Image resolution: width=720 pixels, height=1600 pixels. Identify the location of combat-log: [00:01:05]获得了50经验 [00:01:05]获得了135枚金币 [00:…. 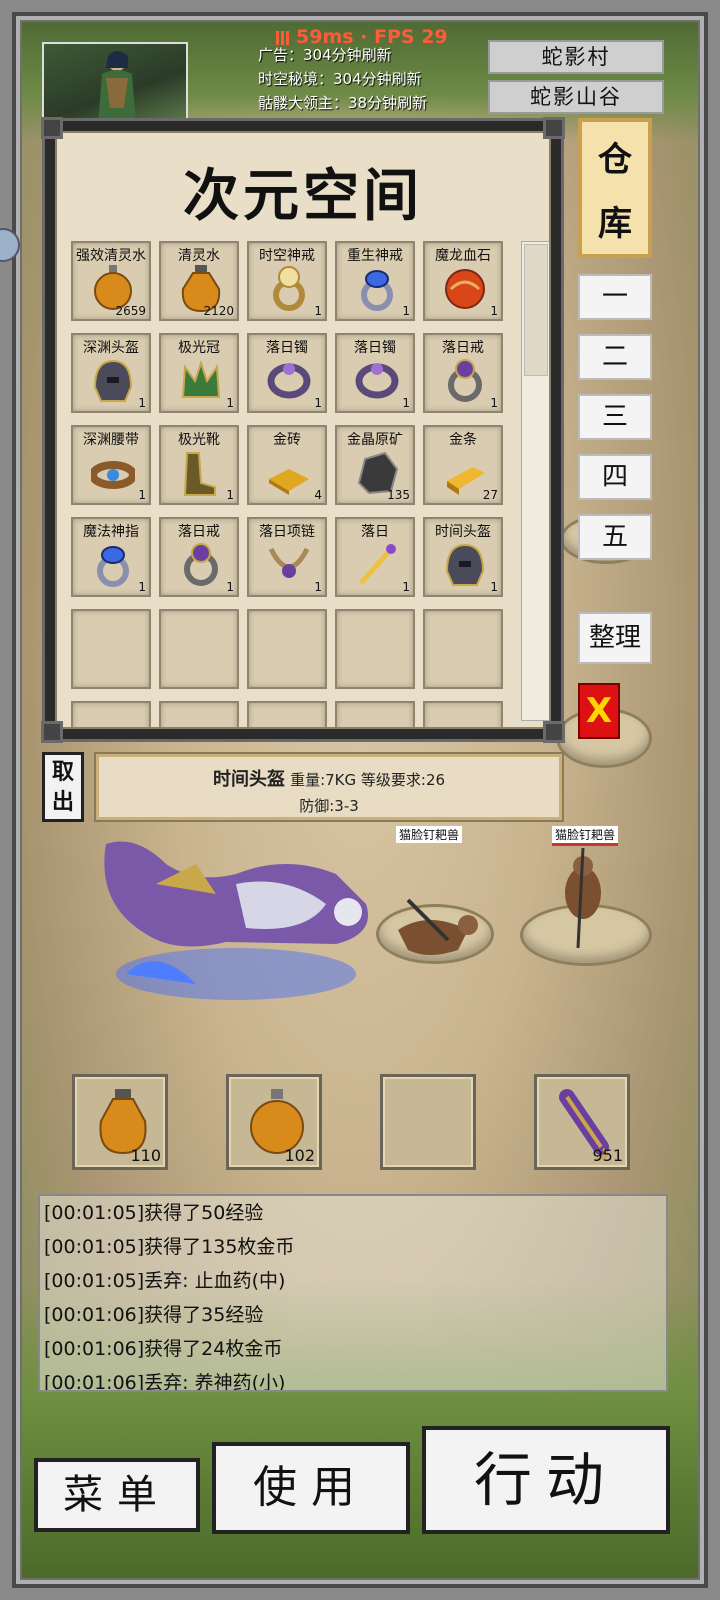
(353, 1293).